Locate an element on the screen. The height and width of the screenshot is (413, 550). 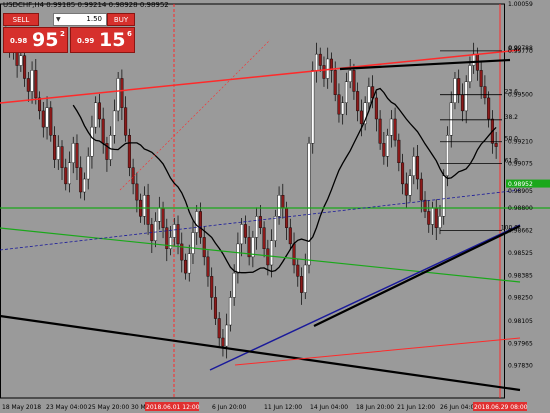
x-axis-tick-label: 21 Jun 12:00 is located at coordinates (416, 407).